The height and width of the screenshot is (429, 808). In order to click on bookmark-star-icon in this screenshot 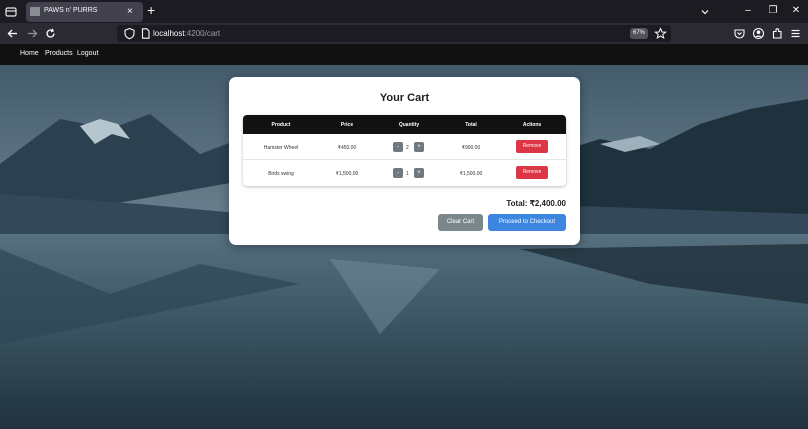, I will do `click(660, 33)`.